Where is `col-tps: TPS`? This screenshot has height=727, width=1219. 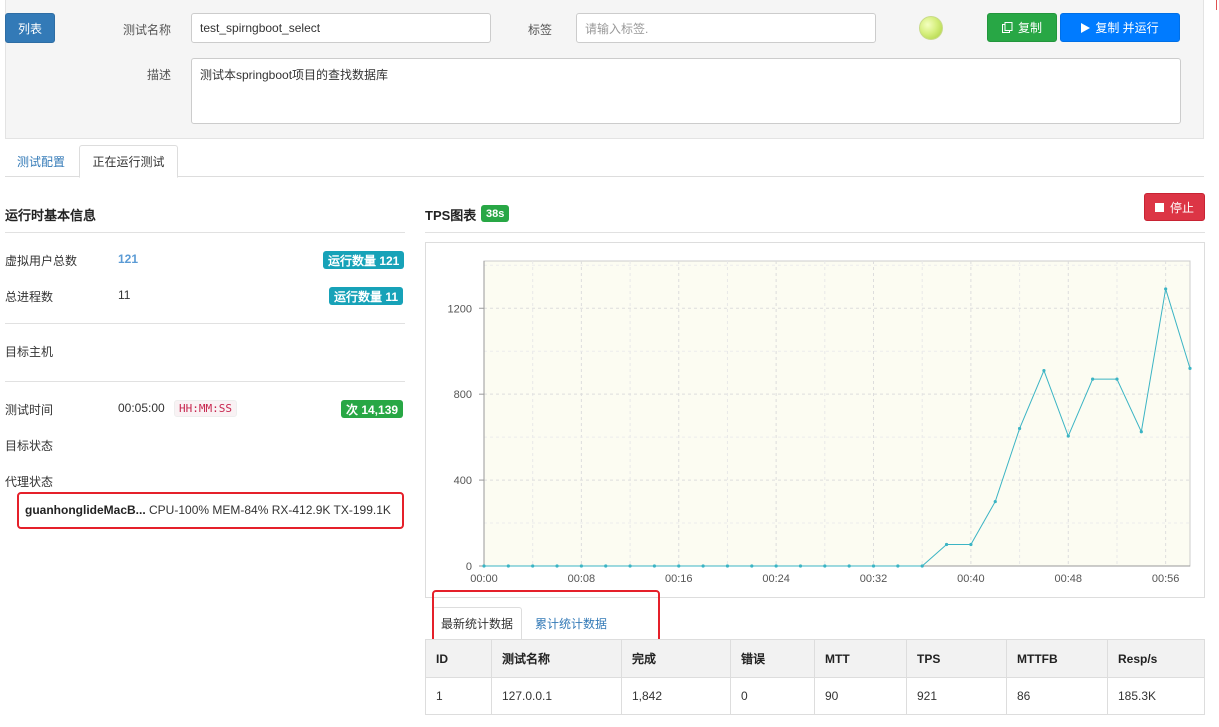
col-tps: TPS is located at coordinates (956, 658).